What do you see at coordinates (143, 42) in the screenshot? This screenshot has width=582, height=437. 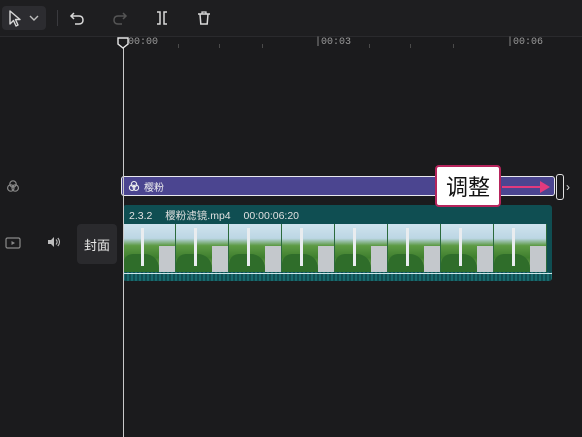 I see `ruler-label-0: 00:00` at bounding box center [143, 42].